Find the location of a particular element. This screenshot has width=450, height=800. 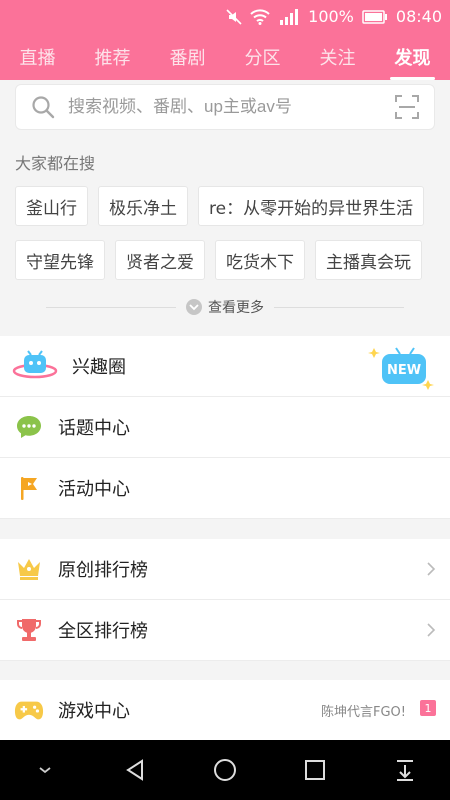

top-tab-bar: 直播 推荐 番剧 分区 关注 发现 is located at coordinates (225, 56).